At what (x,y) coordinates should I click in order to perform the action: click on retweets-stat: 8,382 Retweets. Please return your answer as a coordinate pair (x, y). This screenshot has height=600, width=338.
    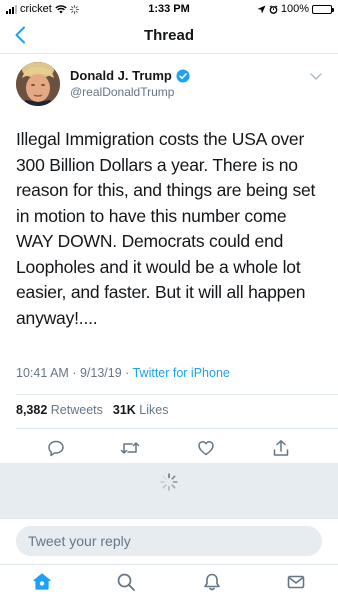
    Looking at the image, I should click on (59, 410).